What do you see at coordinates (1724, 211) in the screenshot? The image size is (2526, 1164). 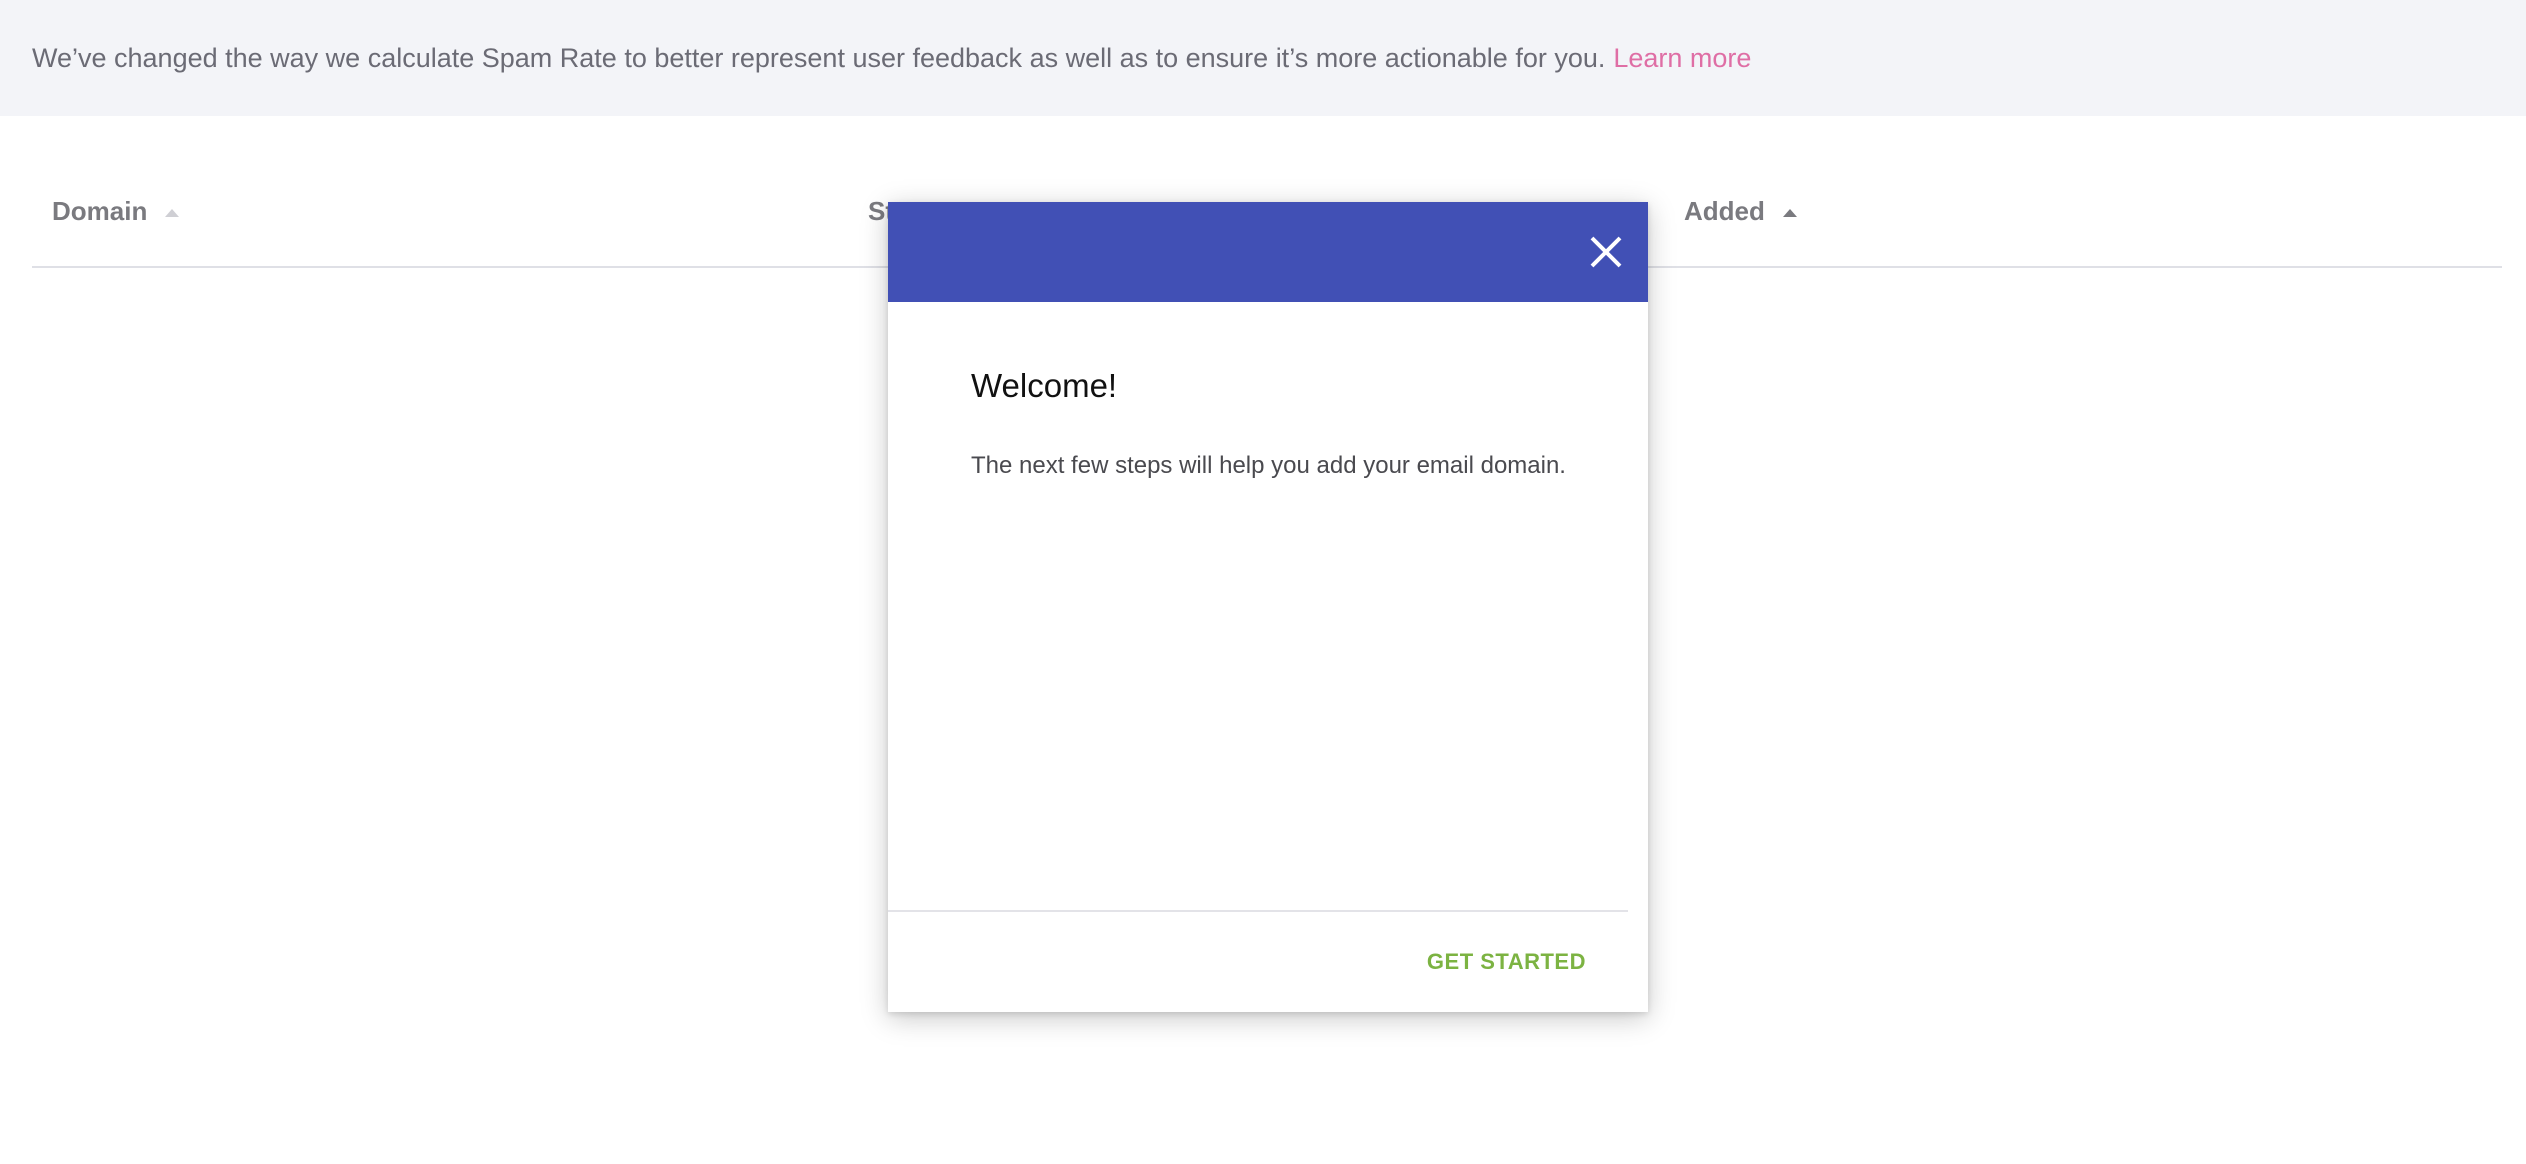 I see `column-label-added: Added` at bounding box center [1724, 211].